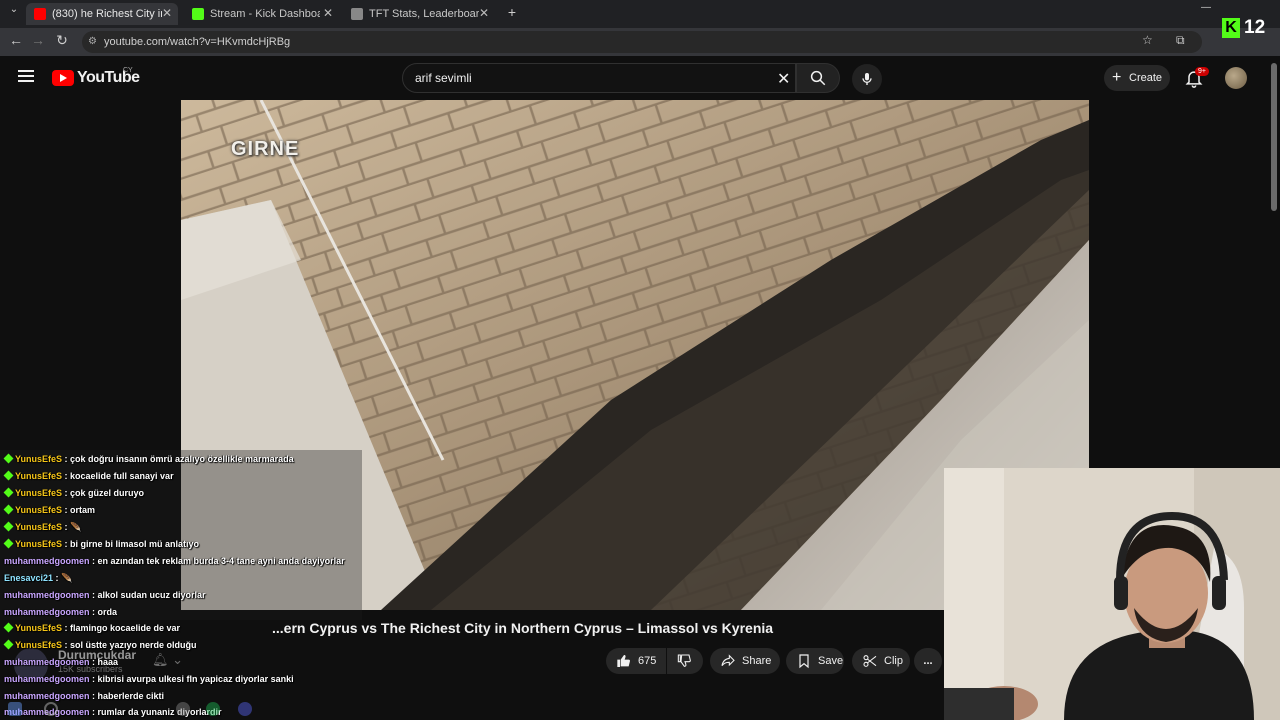 Image resolution: width=1280 pixels, height=720 pixels. Describe the element at coordinates (135, 710) in the screenshot. I see `os-taskbar` at that location.